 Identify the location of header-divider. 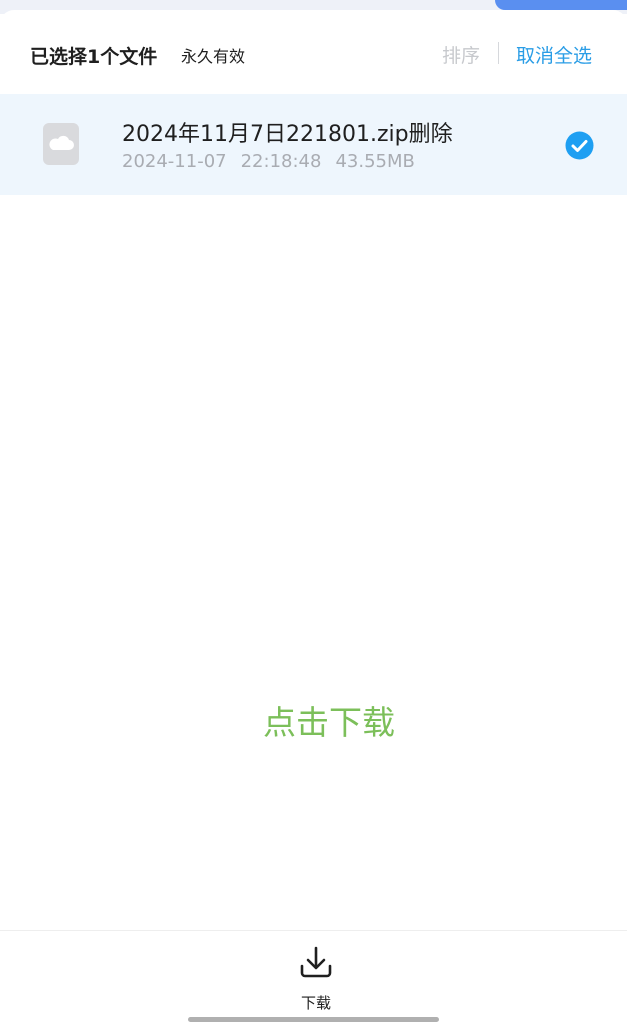
(498, 53).